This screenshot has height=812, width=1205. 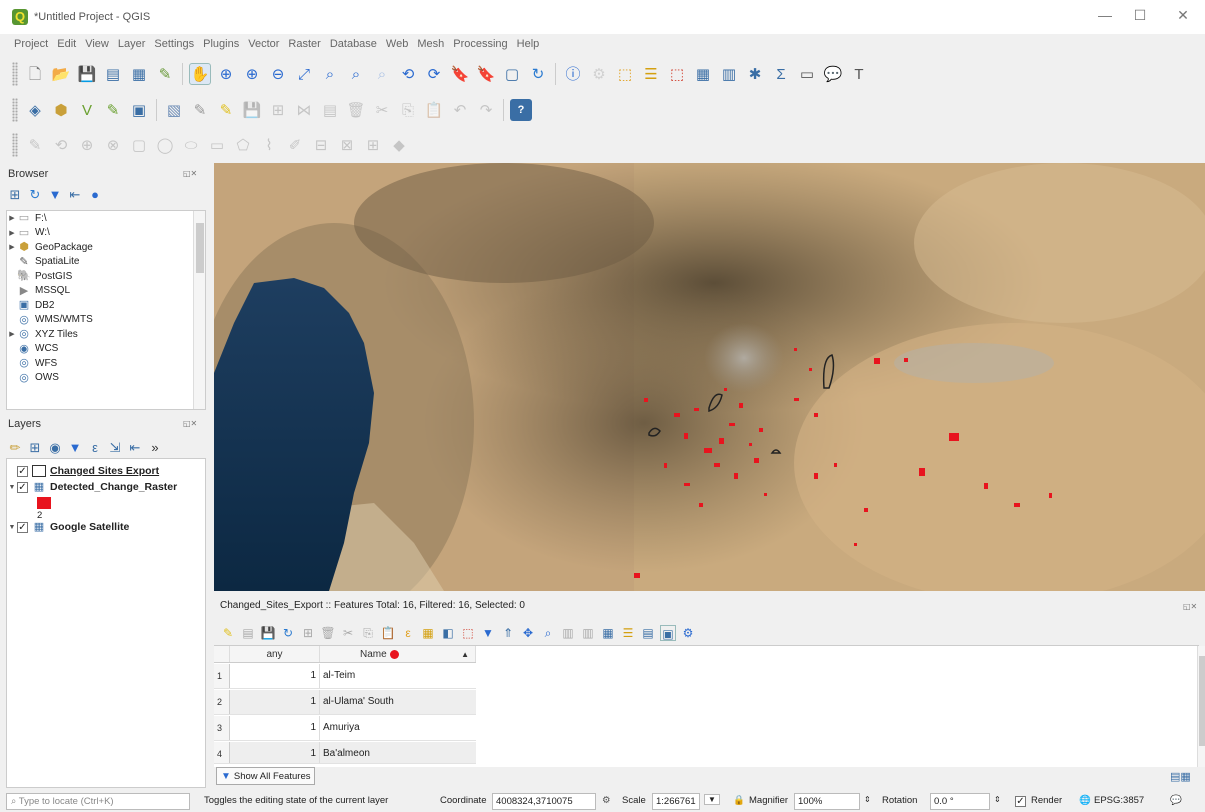 What do you see at coordinates (106, 320) in the screenshot?
I see `browser-item: ◎ WMS/WMTS` at bounding box center [106, 320].